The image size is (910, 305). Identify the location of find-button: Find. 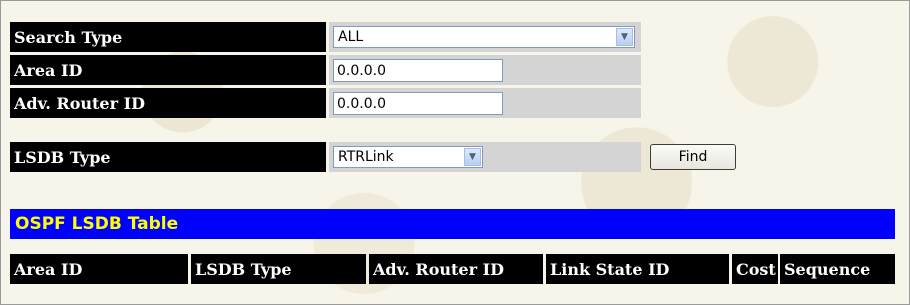
(693, 157).